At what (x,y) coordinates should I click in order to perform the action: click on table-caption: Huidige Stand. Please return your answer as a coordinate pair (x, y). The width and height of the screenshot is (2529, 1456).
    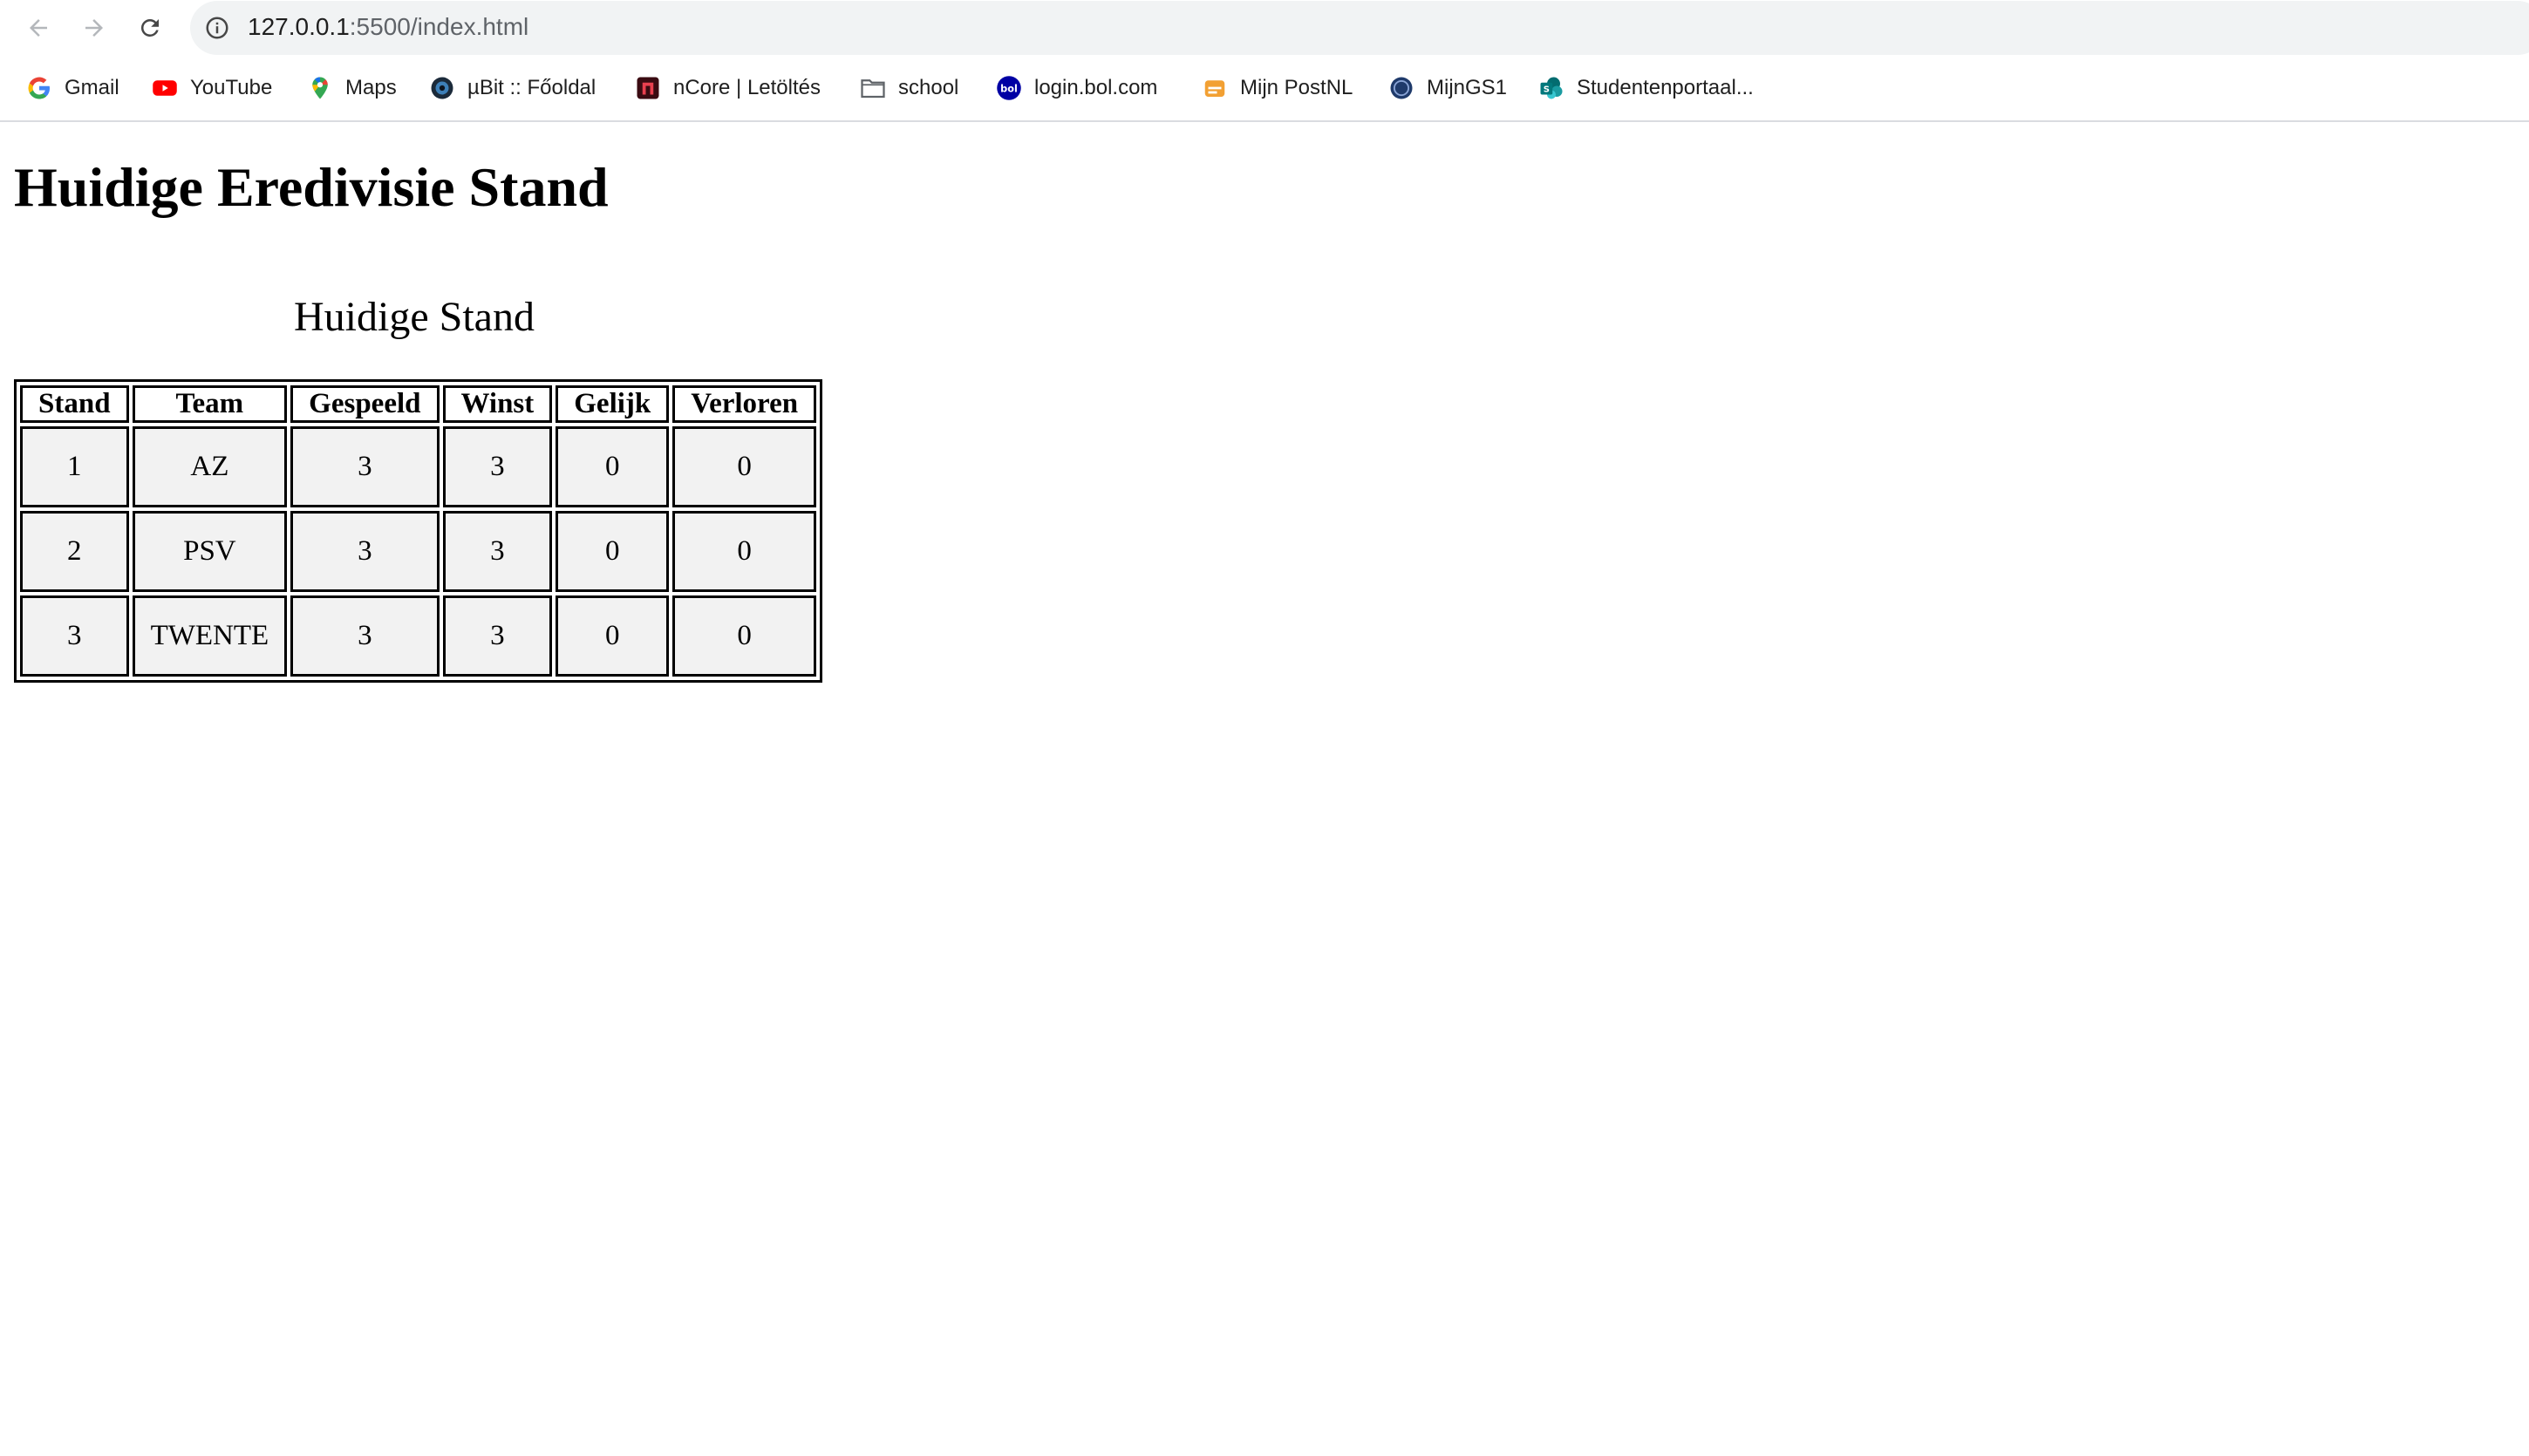
    Looking at the image, I should click on (414, 317).